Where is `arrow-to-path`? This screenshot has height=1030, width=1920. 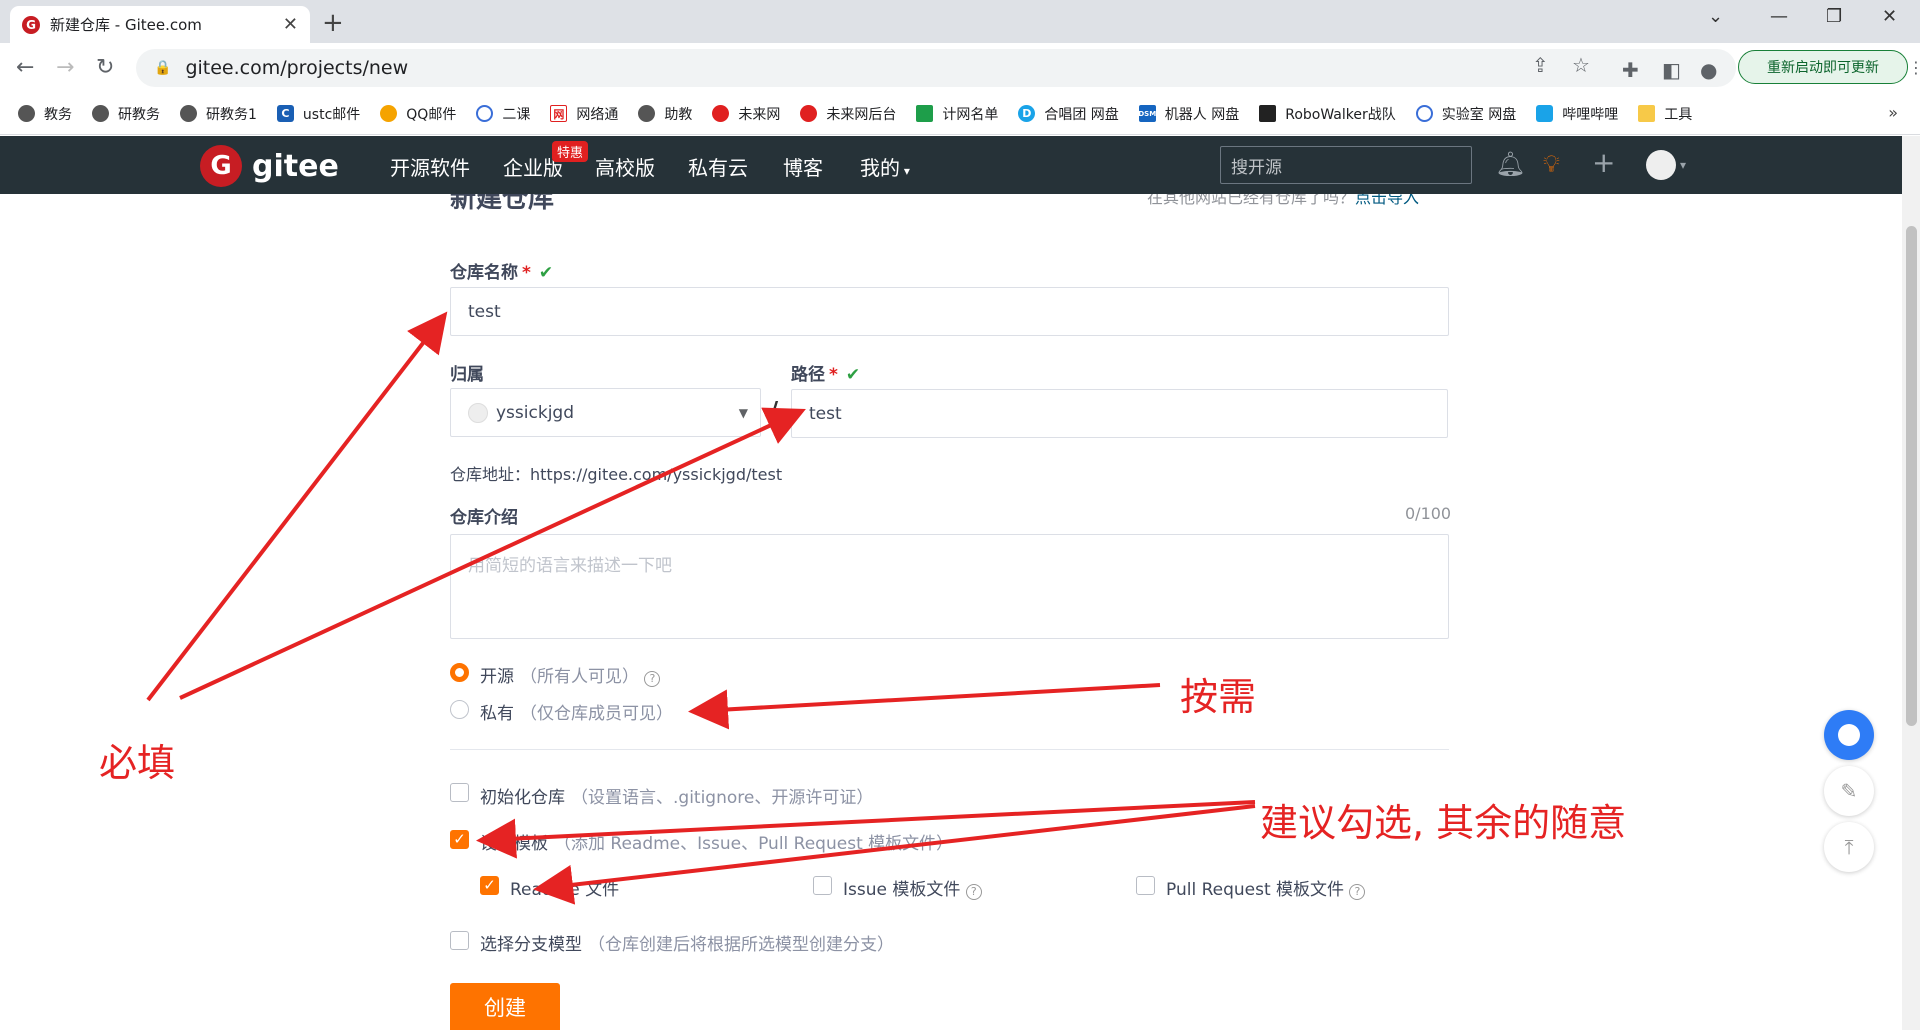
arrow-to-path is located at coordinates (492, 553).